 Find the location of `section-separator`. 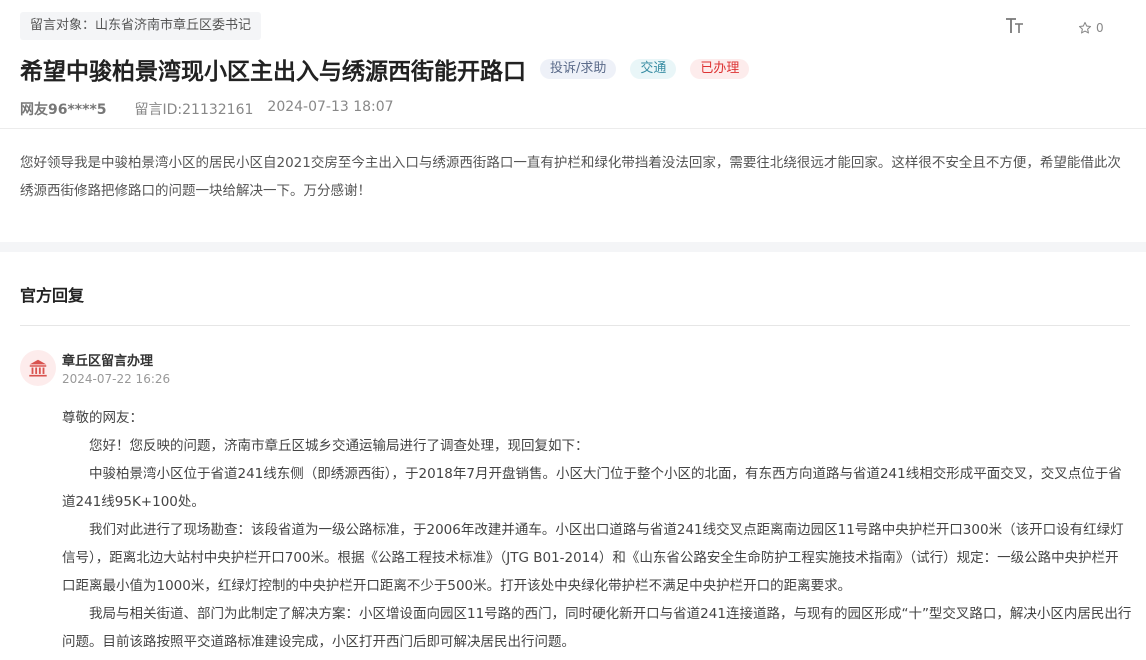

section-separator is located at coordinates (573, 247).